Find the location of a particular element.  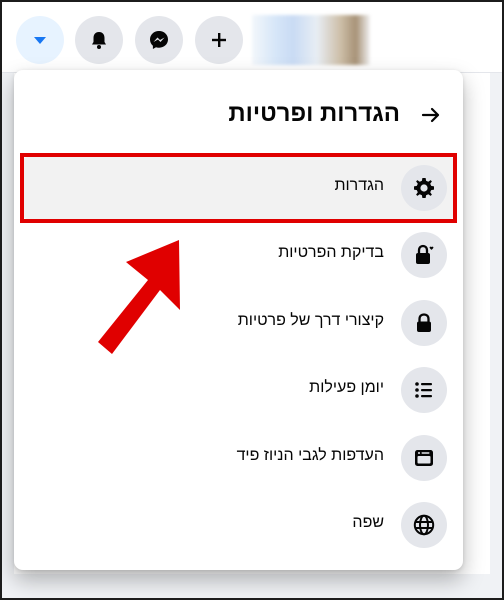

caret-down-icon is located at coordinates (40, 40).